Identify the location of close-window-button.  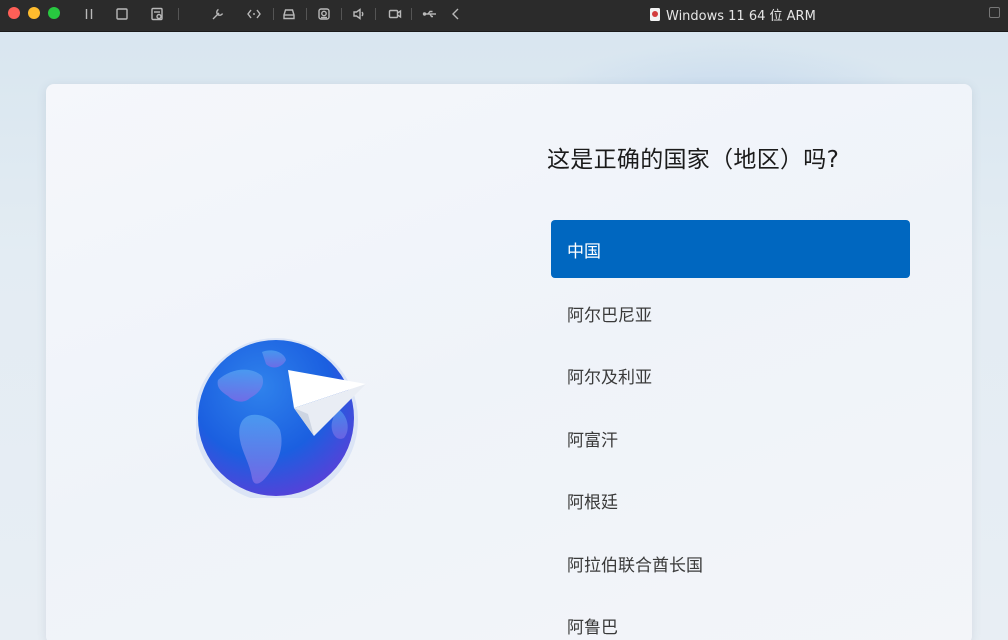
(14, 13).